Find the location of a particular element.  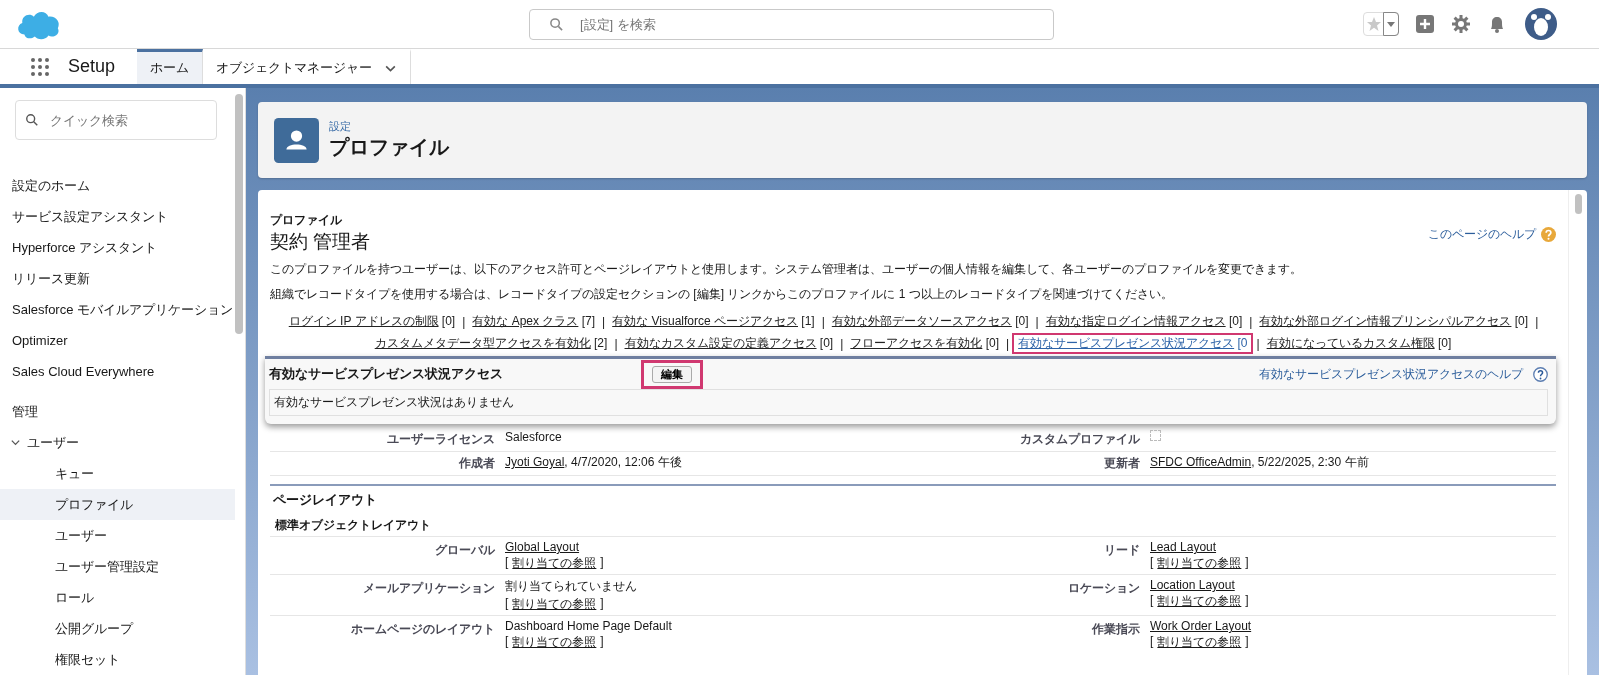

sidebar-item: ロール is located at coordinates (117, 597).